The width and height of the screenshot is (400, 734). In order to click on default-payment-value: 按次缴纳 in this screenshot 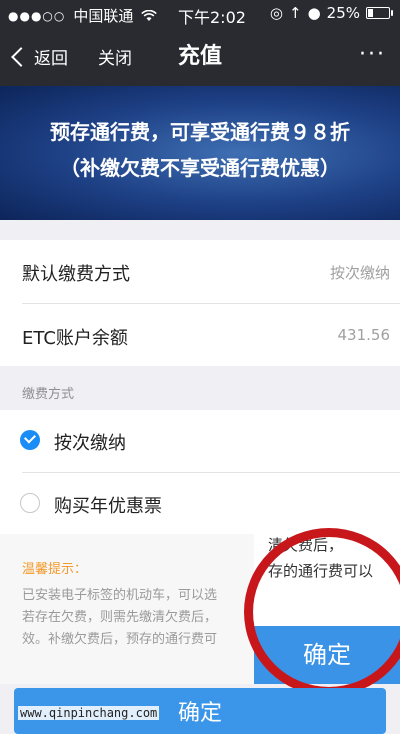, I will do `click(359, 273)`.